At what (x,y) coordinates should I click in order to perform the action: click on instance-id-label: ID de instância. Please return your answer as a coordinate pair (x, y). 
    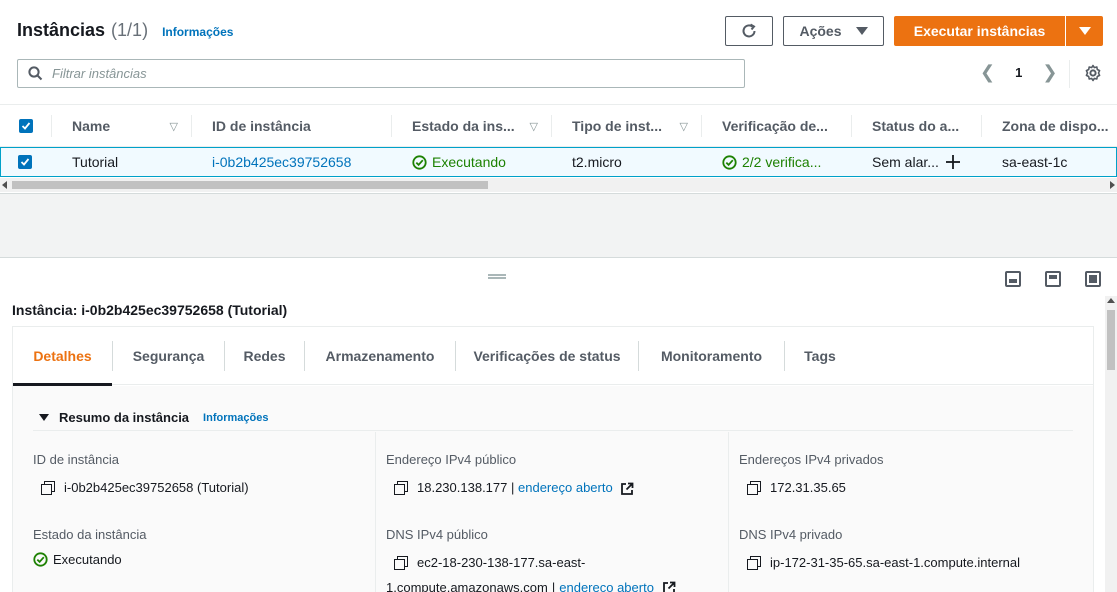
    Looking at the image, I should click on (76, 459).